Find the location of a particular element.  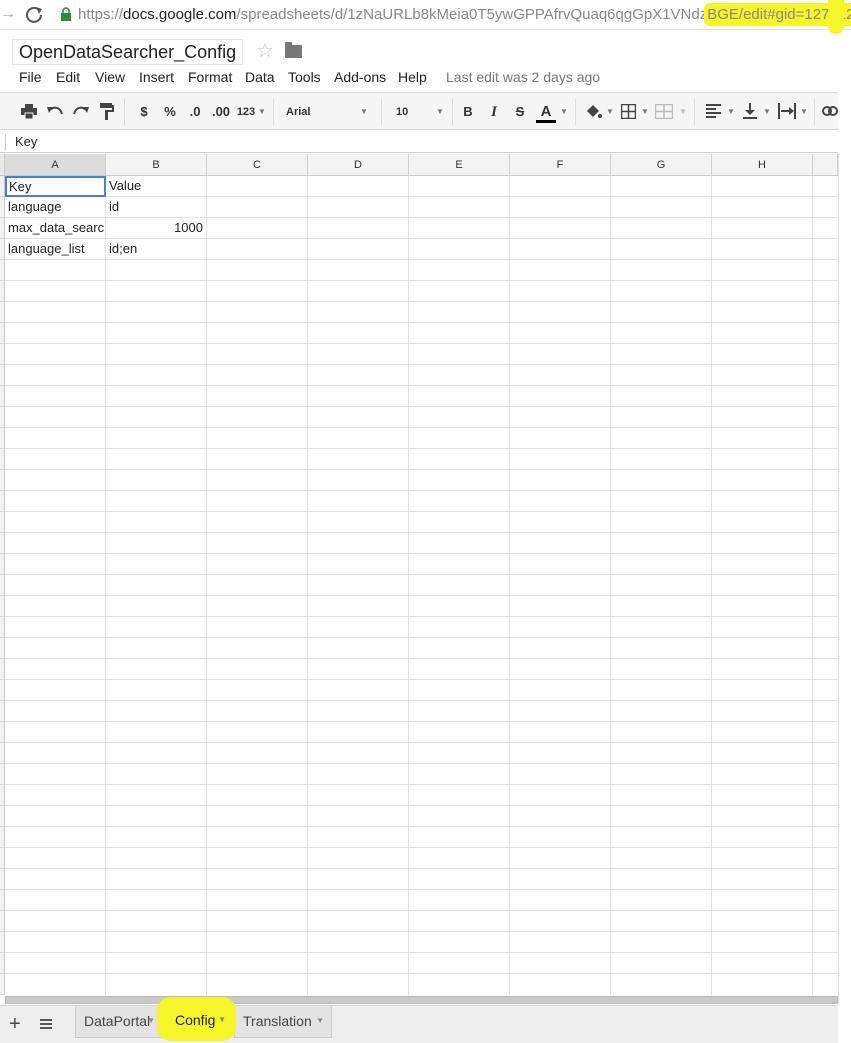

currency-format-button: $ is located at coordinates (144, 112).